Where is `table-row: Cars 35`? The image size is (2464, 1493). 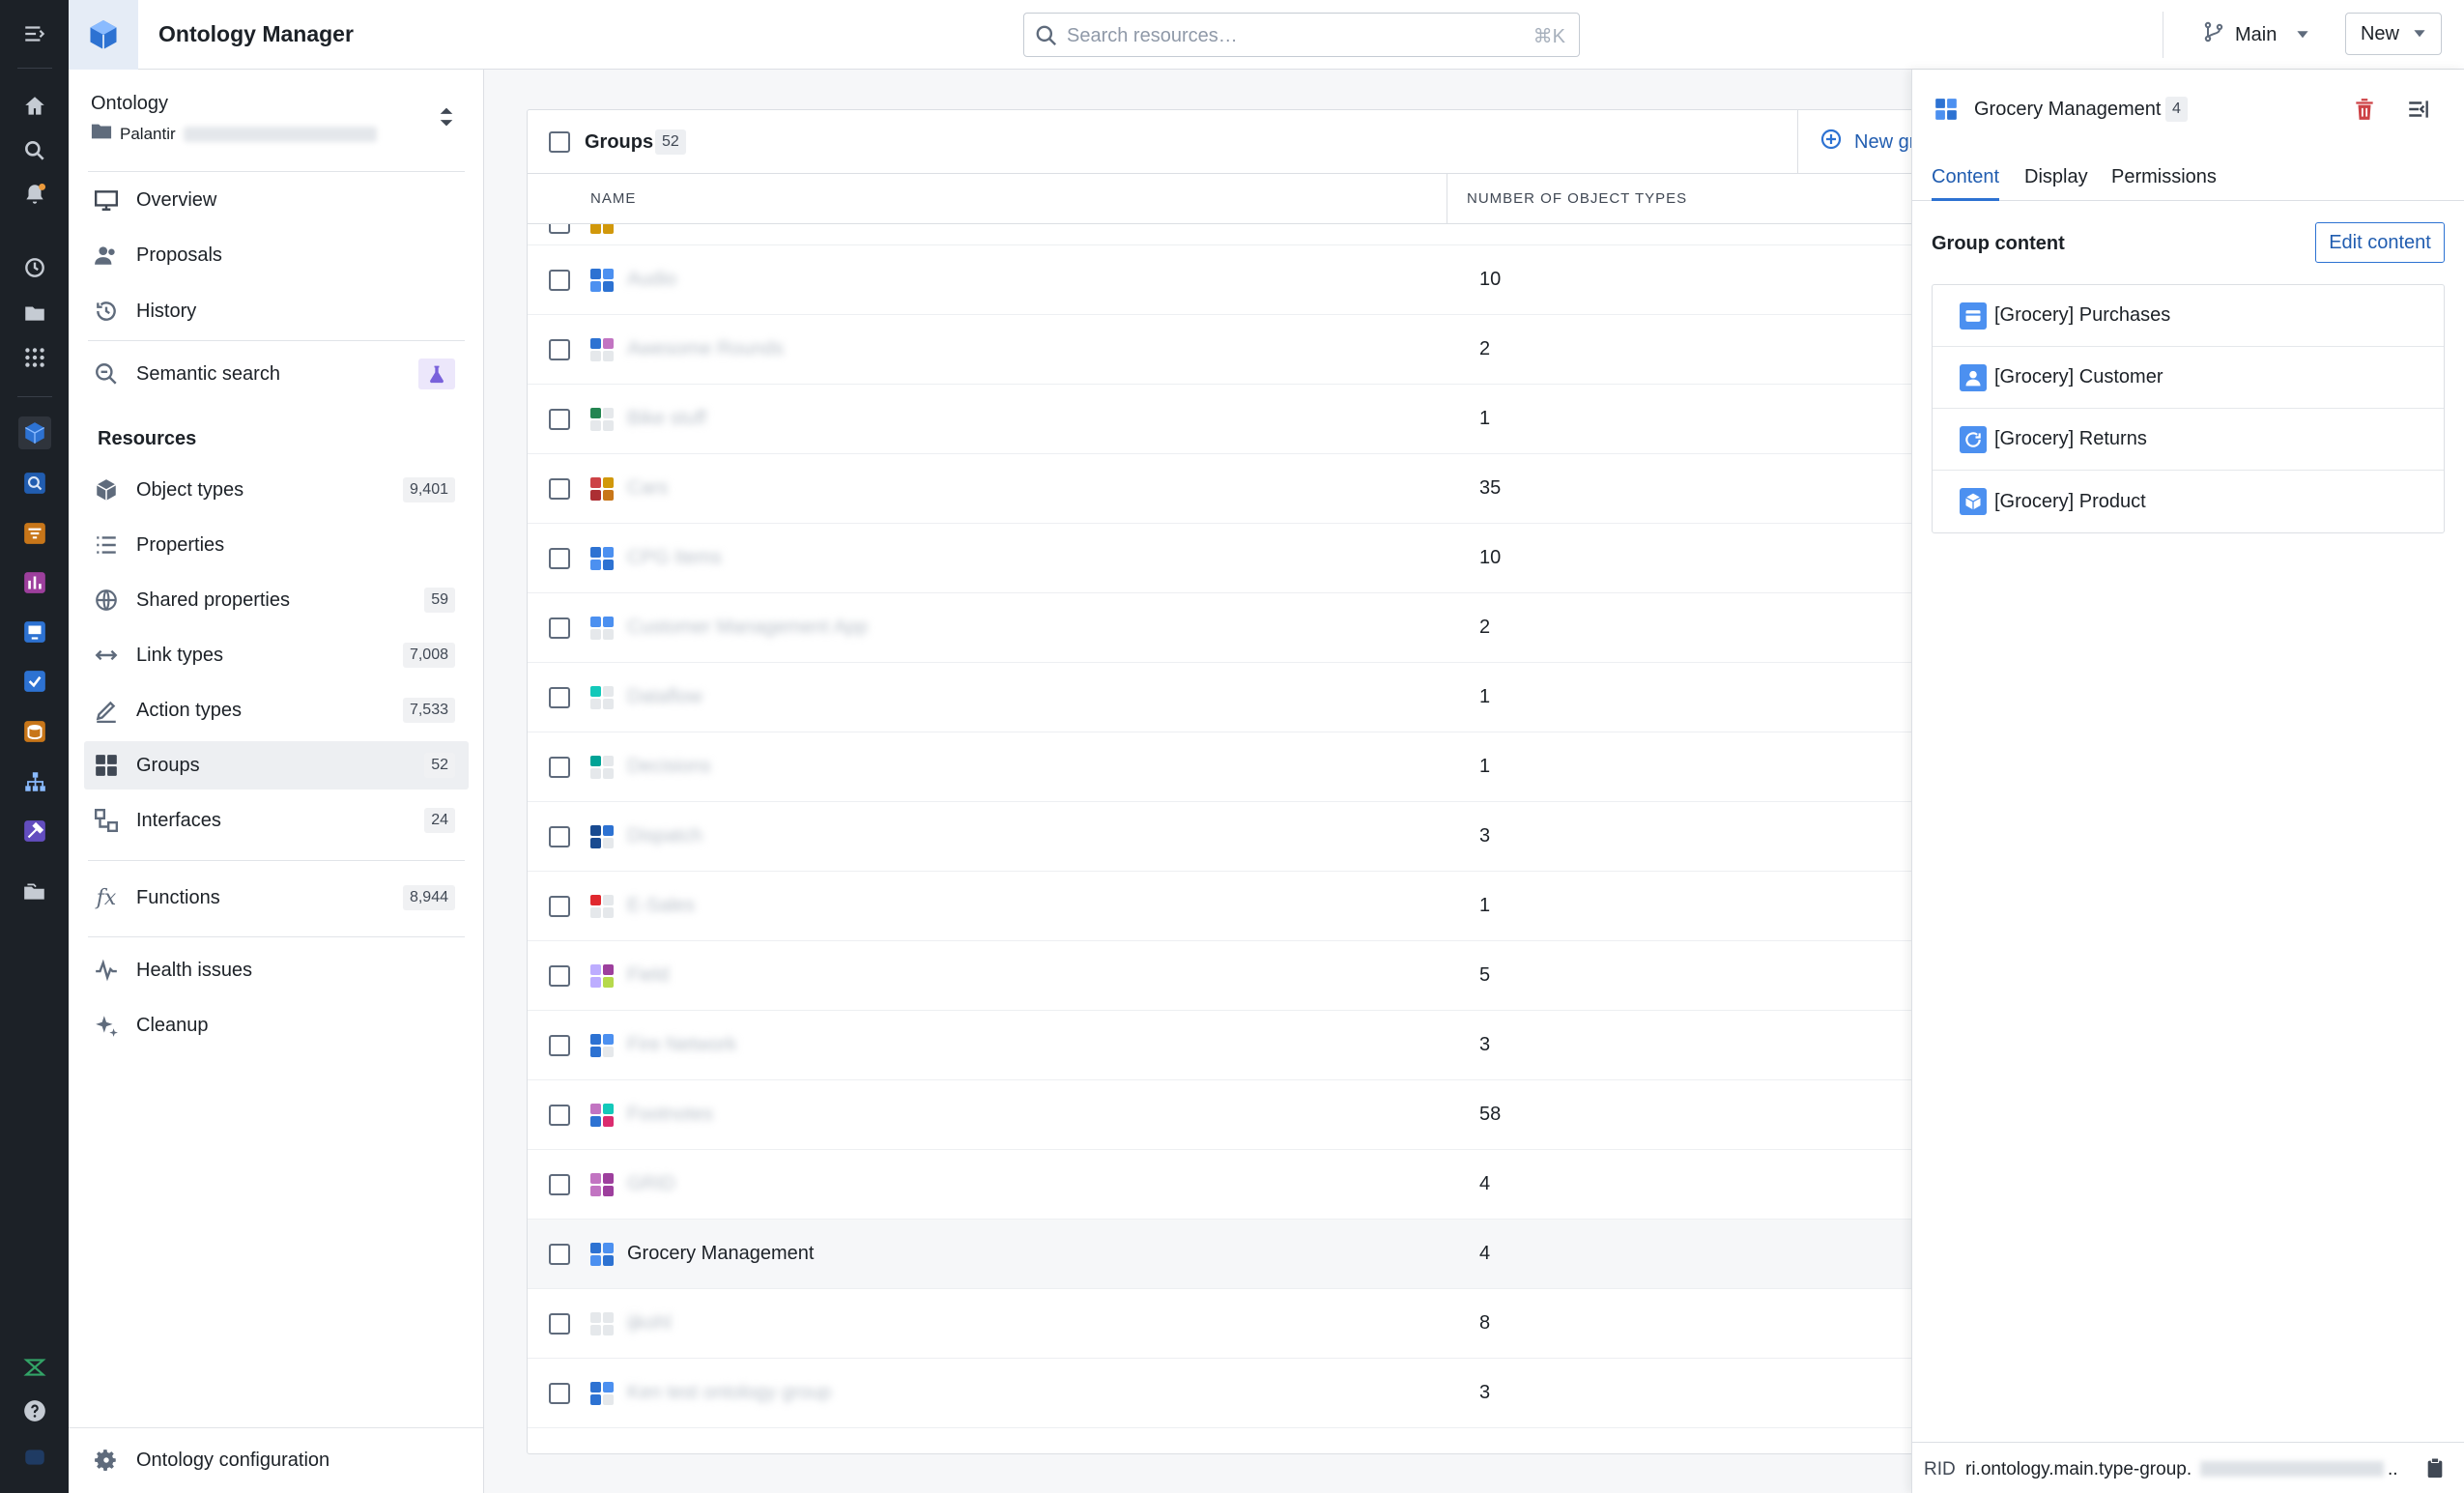 table-row: Cars 35 is located at coordinates (1222, 489).